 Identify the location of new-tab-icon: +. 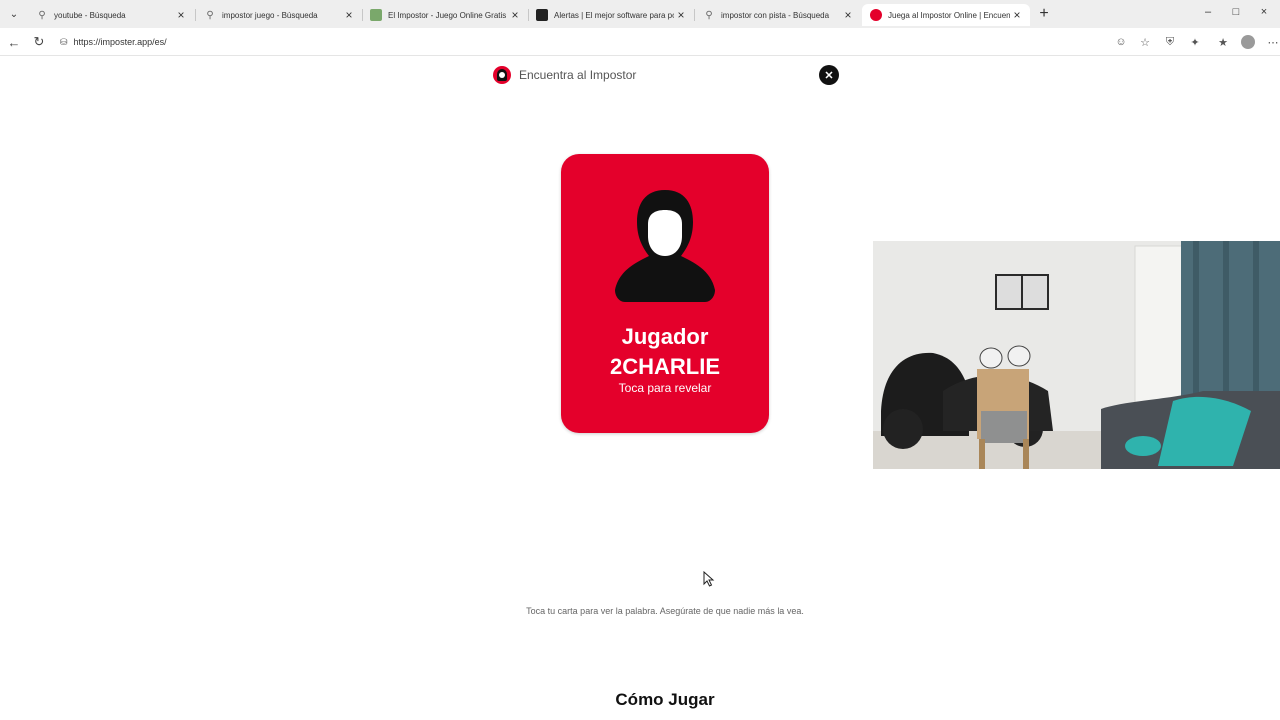
(1044, 14).